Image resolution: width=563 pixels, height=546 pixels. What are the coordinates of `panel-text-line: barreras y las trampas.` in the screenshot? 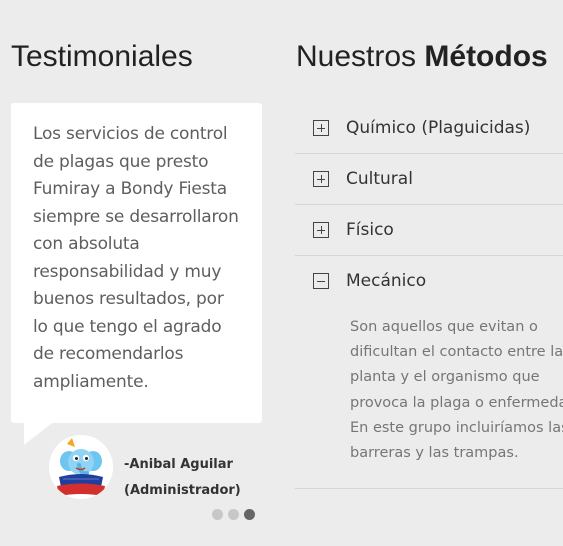 It's located at (434, 453).